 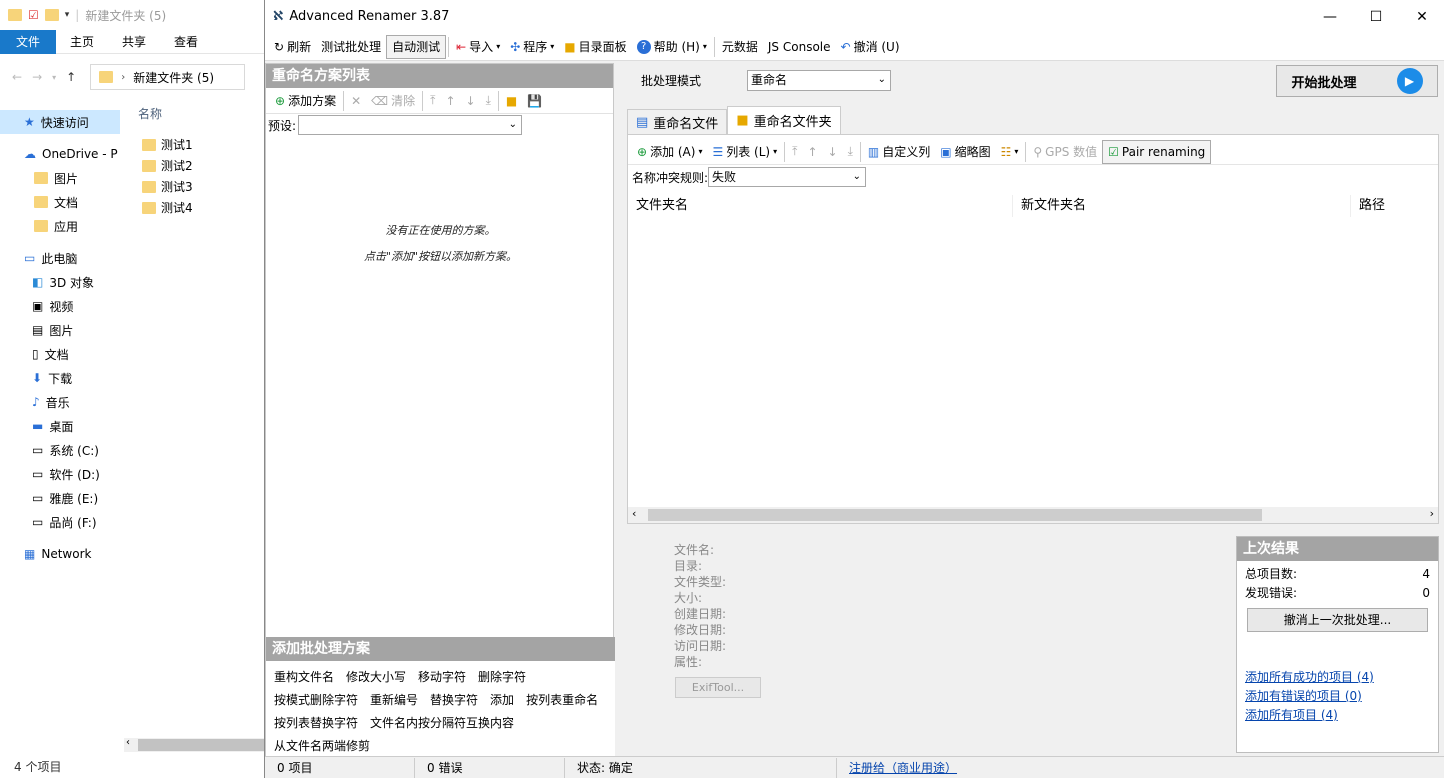 What do you see at coordinates (194, 744) in the screenshot?
I see `explorer-horizontal-scrollbar: ‹` at bounding box center [194, 744].